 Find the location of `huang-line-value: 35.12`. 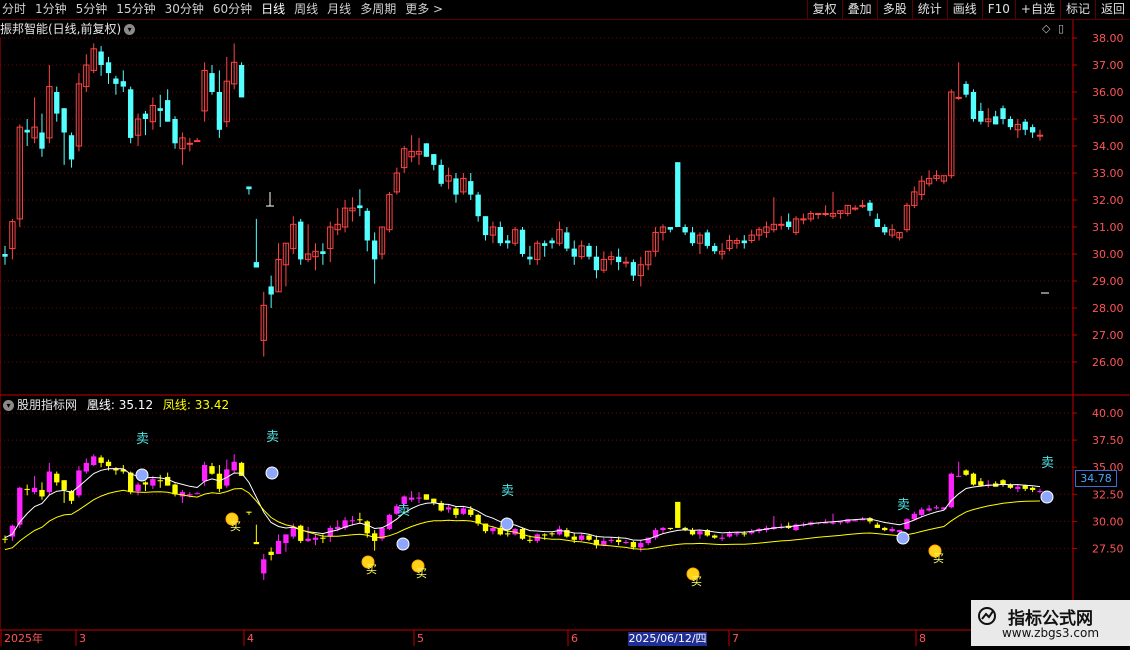

huang-line-value: 35.12 is located at coordinates (136, 405).